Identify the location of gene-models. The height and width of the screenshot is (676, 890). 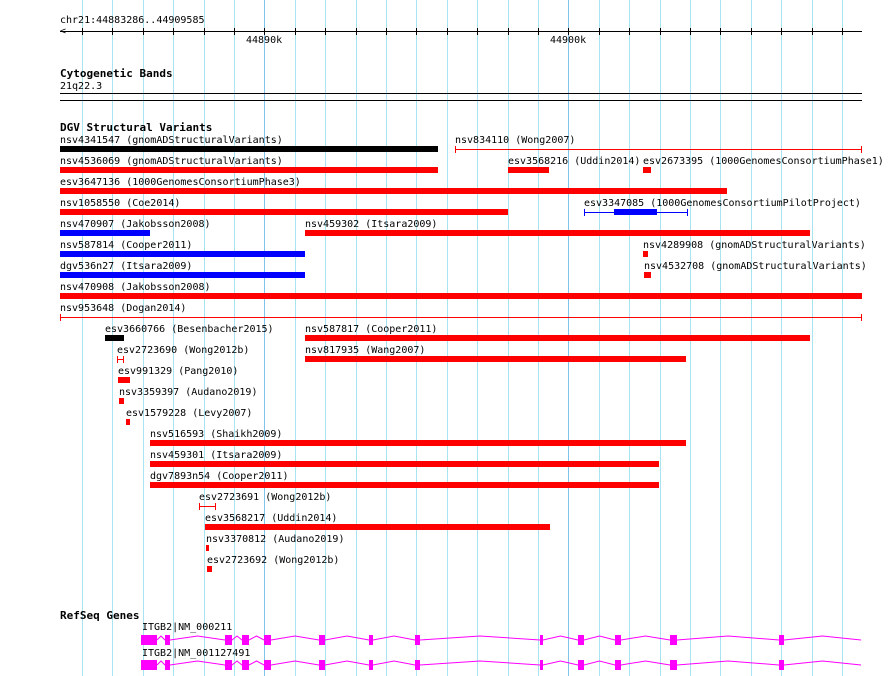
(501, 652).